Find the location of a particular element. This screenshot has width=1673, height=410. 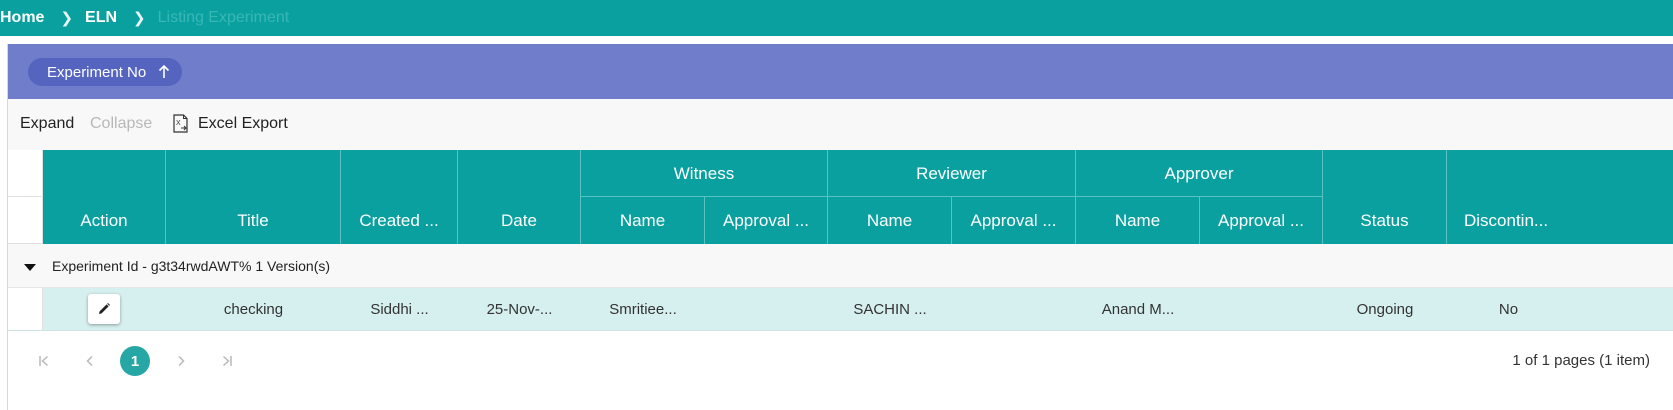

grid-toolbar: Expand Collapse X Excel Export is located at coordinates (840, 125).